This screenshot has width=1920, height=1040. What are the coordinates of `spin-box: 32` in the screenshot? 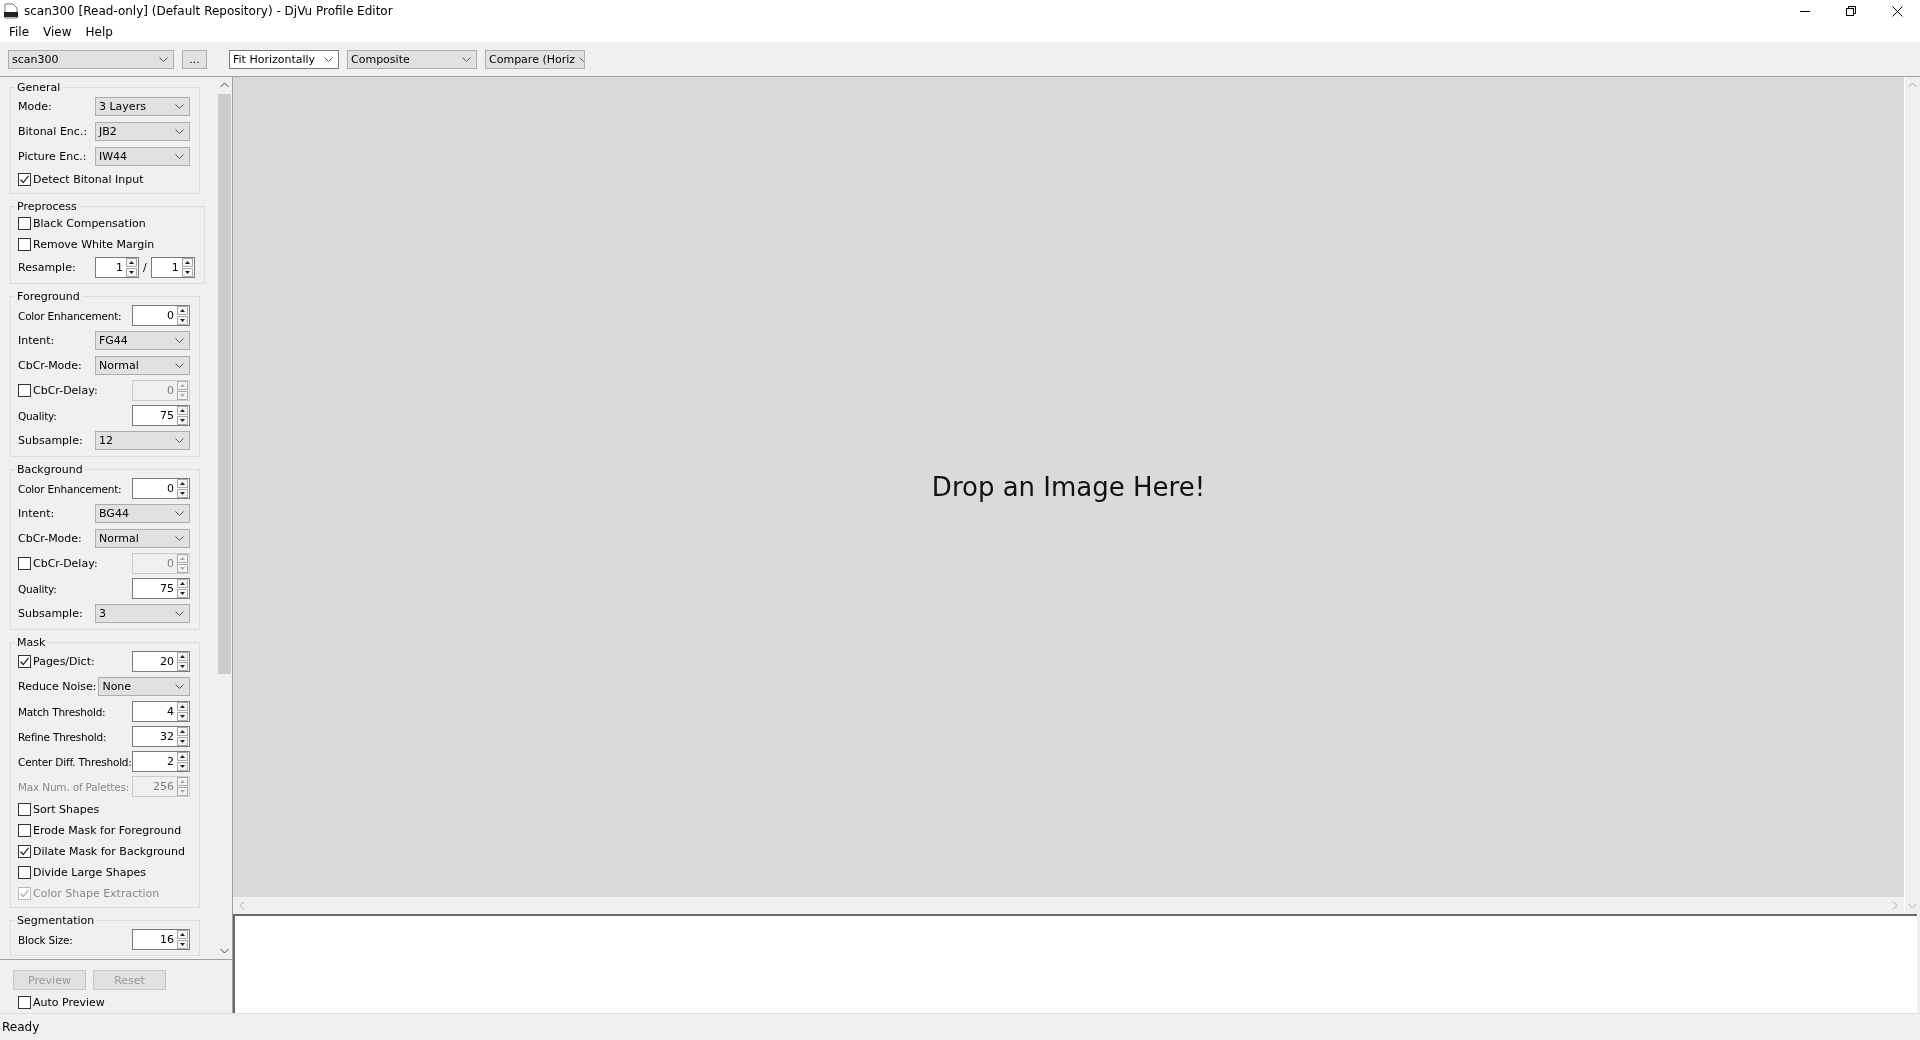 It's located at (161, 736).